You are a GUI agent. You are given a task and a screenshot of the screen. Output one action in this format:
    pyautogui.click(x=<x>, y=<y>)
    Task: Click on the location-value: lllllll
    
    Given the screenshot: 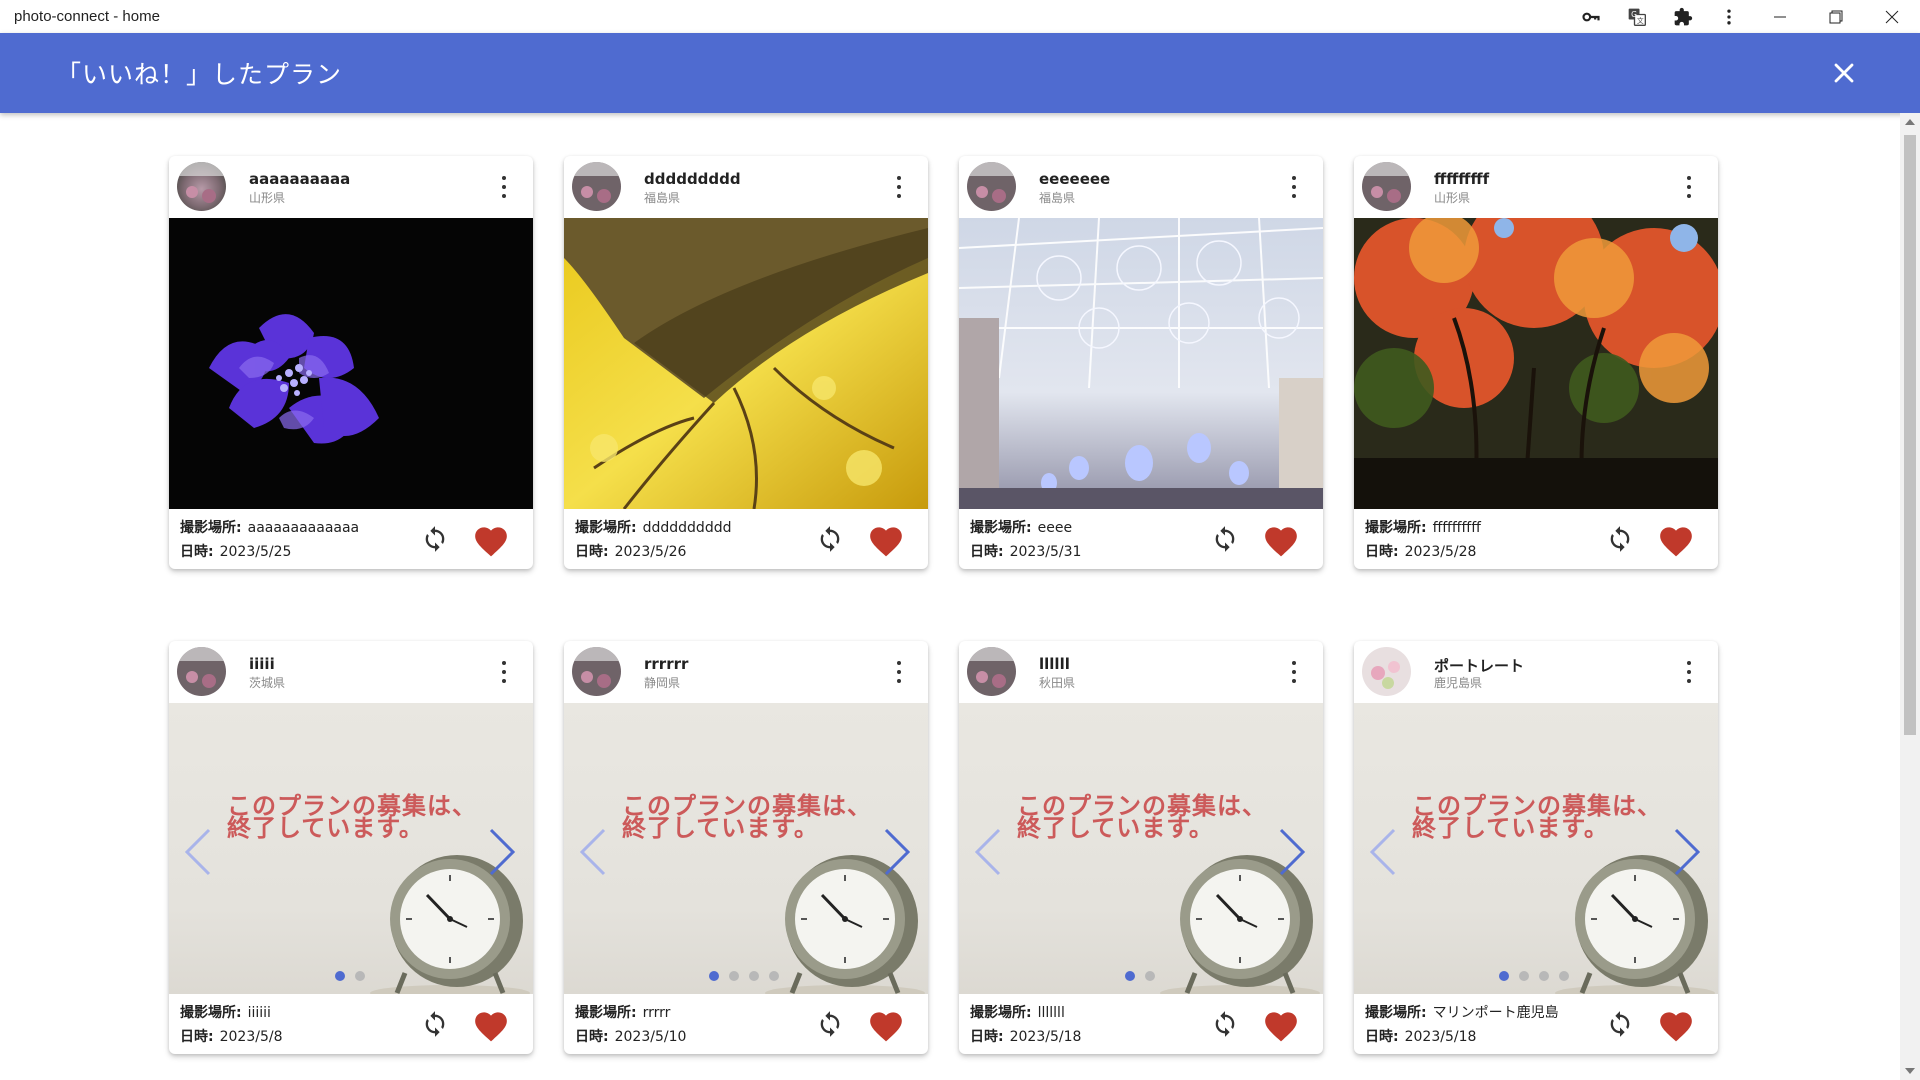 What is the action you would take?
    pyautogui.click(x=1051, y=1013)
    